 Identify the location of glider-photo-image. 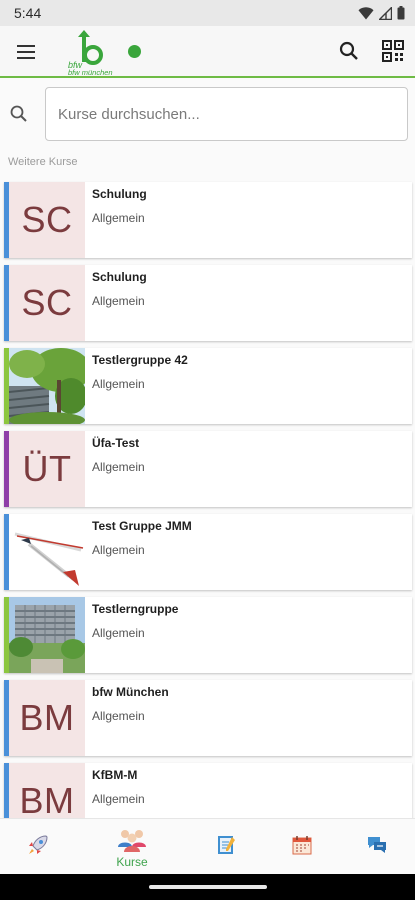
(47, 552).